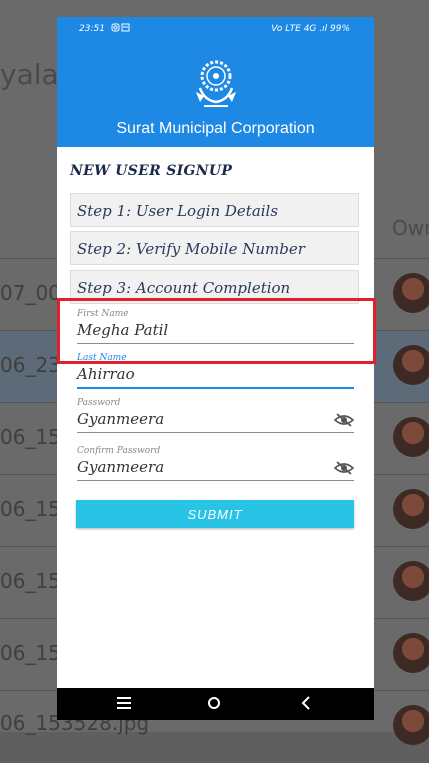 This screenshot has height=763, width=429. I want to click on status-time: 23:51, so click(92, 29).